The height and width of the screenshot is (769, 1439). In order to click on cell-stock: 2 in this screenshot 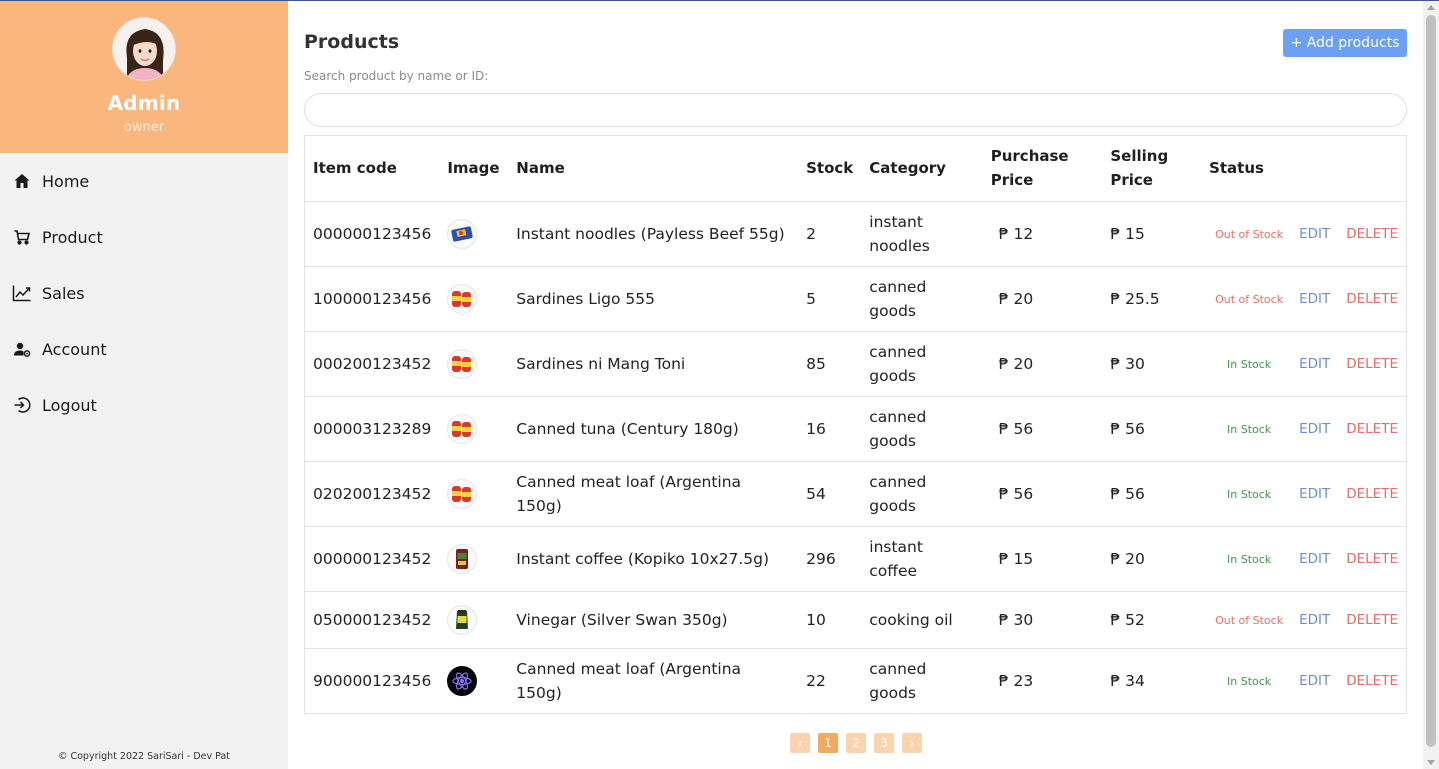, I will do `click(830, 233)`.